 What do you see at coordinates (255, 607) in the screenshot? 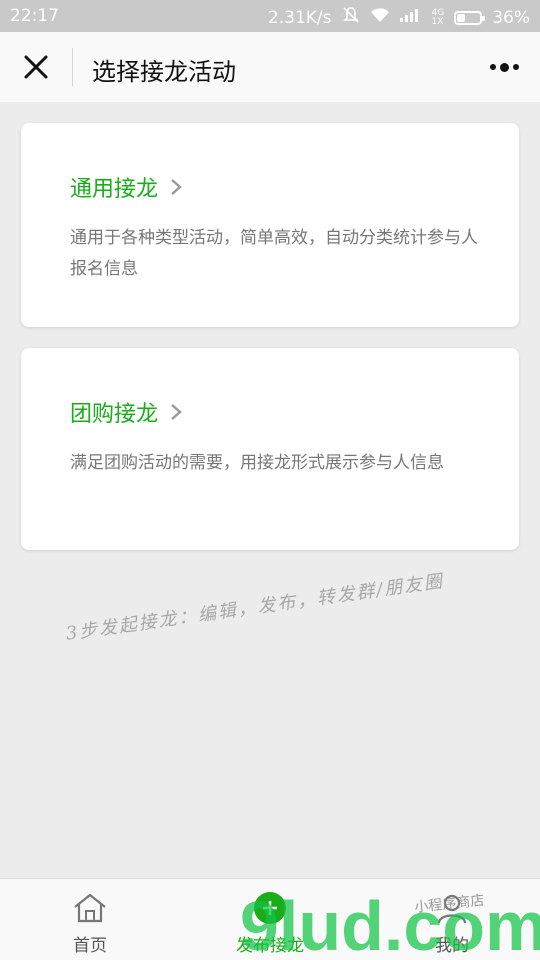
I see `handwritten-note: 3步发起接龙：编辑，发布，转发群/朋友圈` at bounding box center [255, 607].